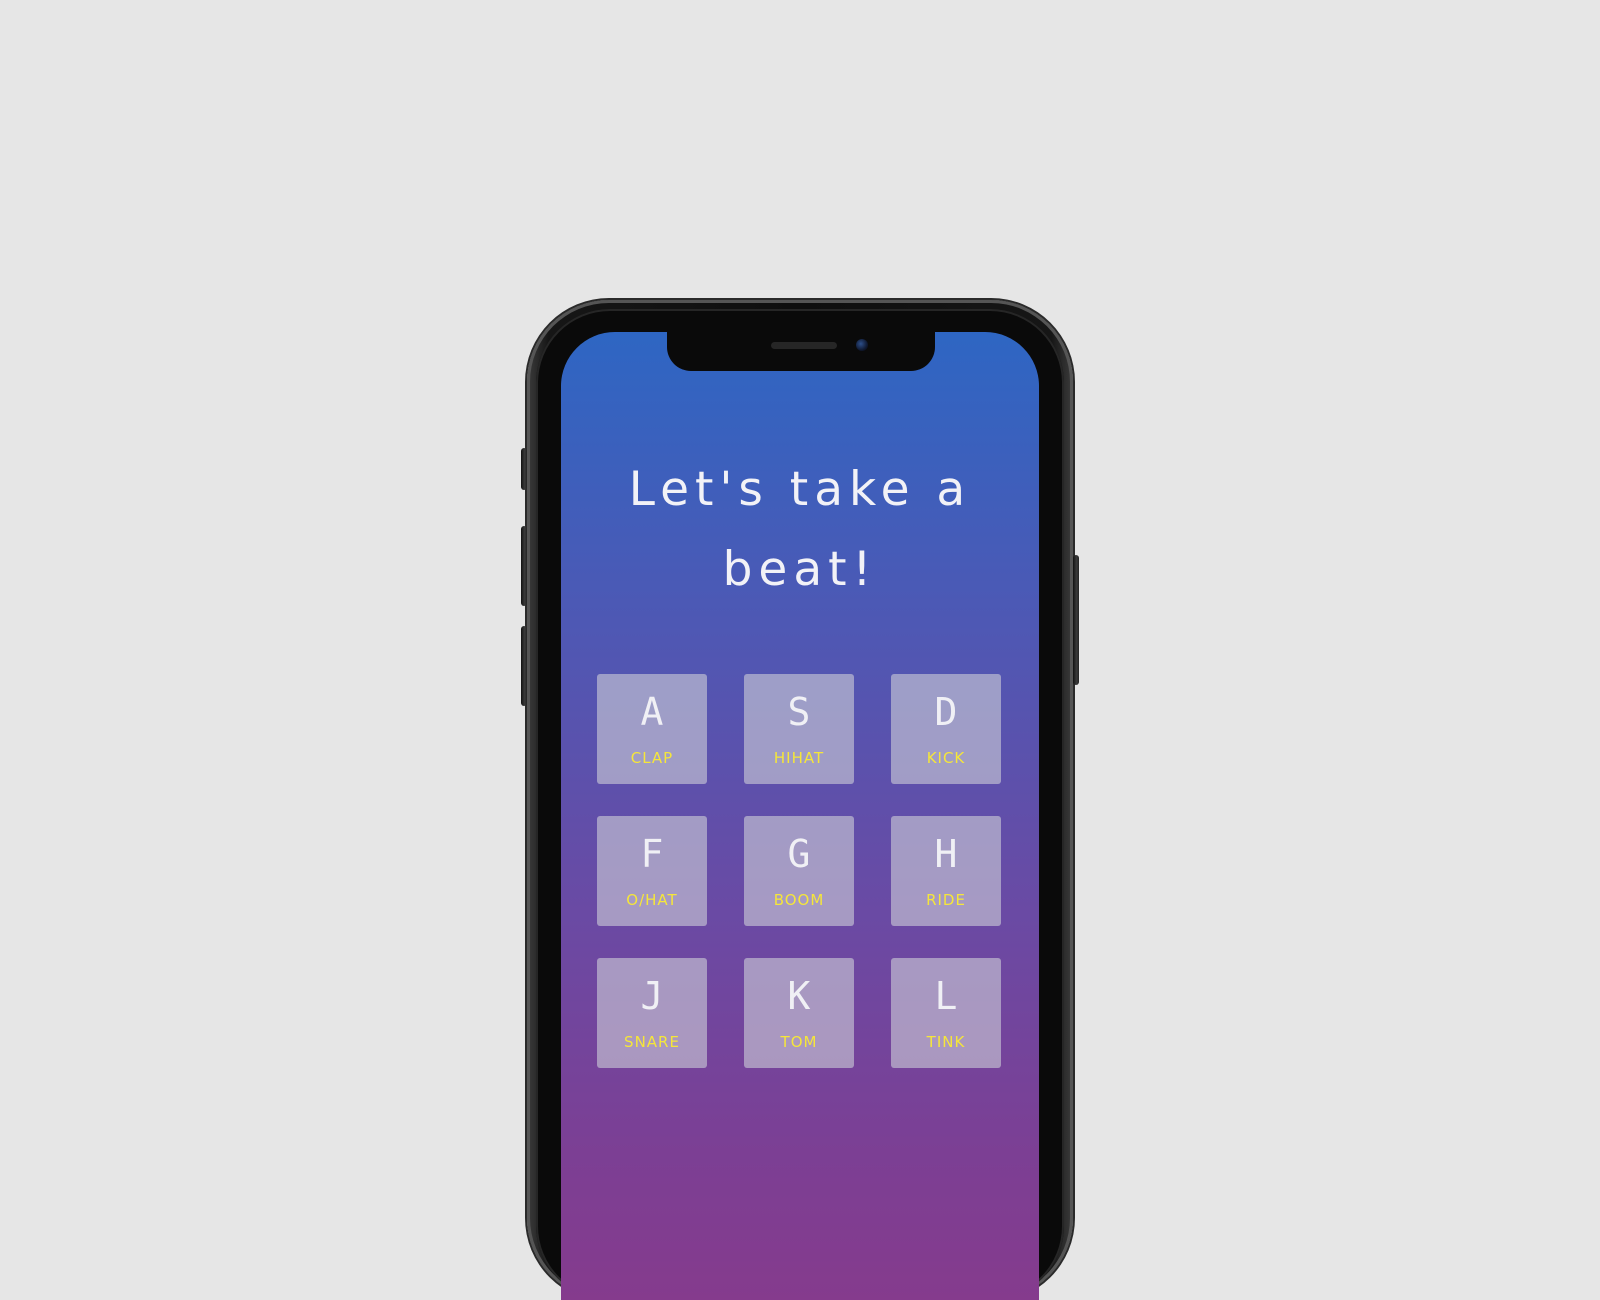  Describe the element at coordinates (524, 566) in the screenshot. I see `volume-up-button` at that location.